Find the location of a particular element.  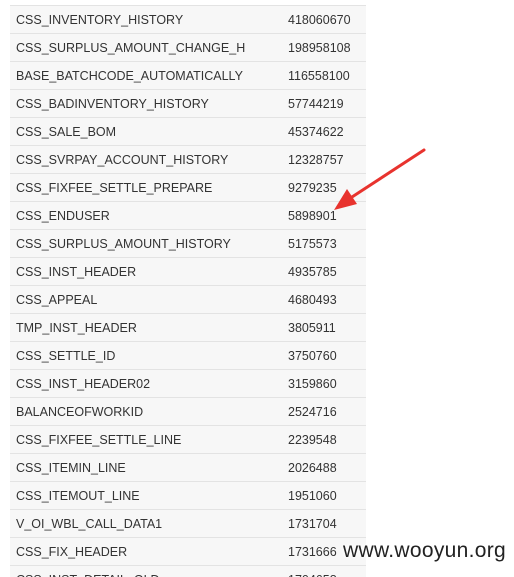

table-name-cell: CSS_FIX_HEADER is located at coordinates (146, 551).